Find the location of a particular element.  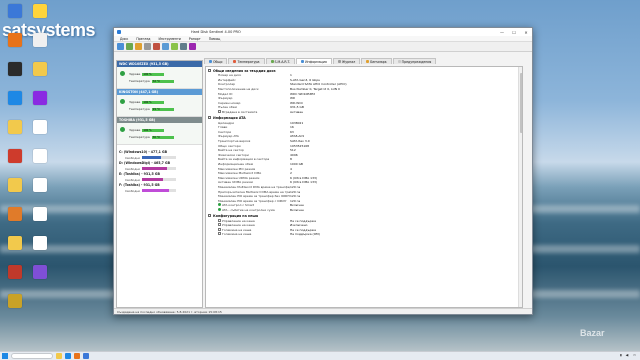

refresh-icon is located at coordinates (120, 46).